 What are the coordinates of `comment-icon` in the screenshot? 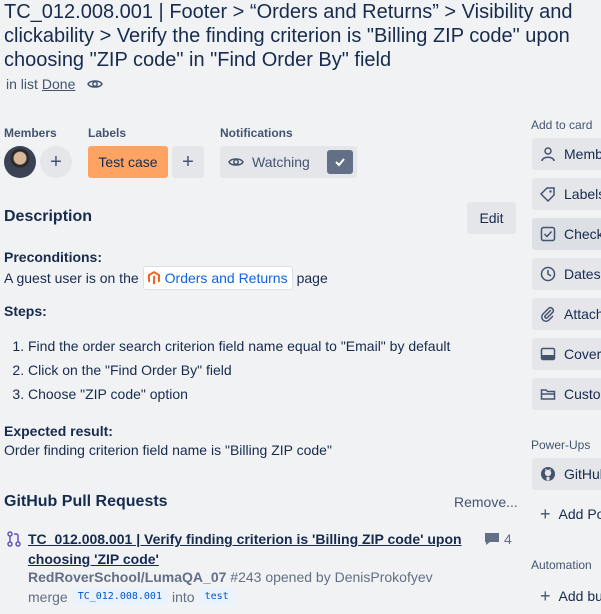 It's located at (492, 539).